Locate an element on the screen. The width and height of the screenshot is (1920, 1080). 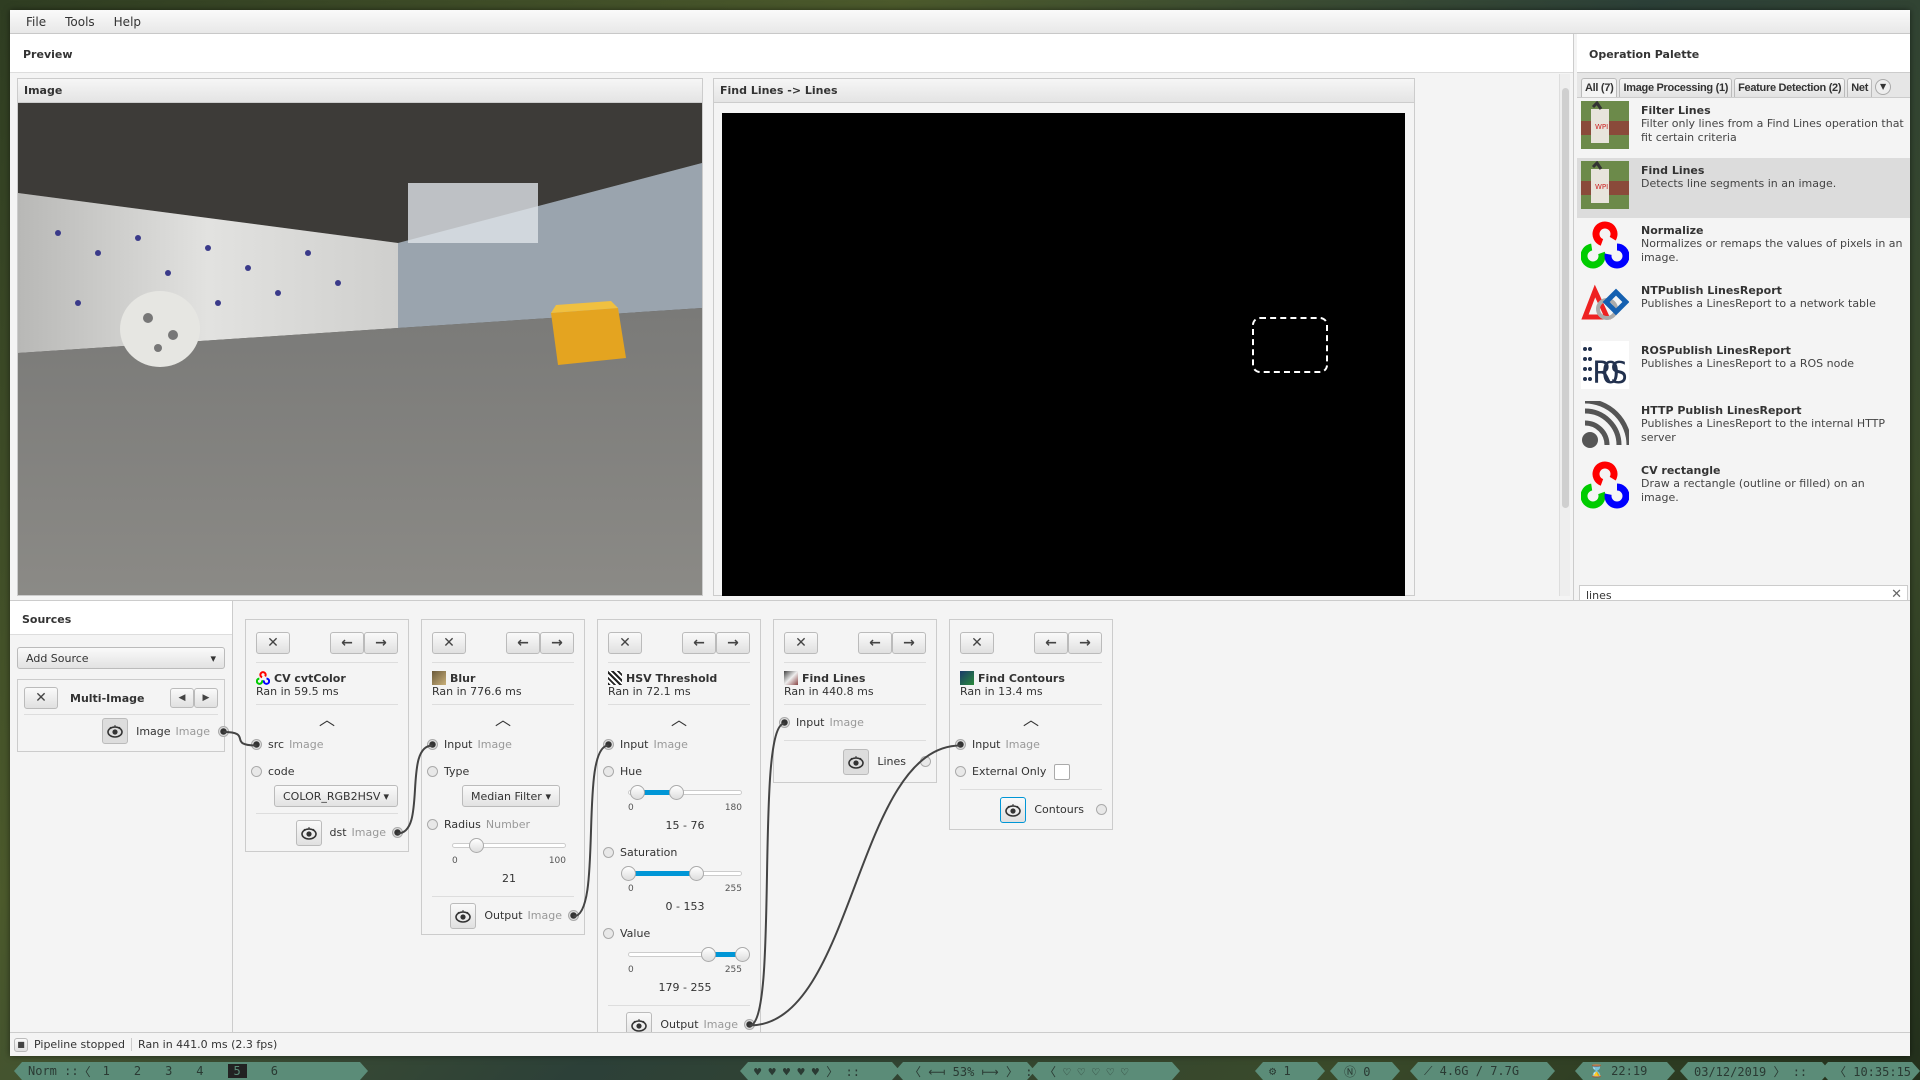
menu-bar: File Tools Help is located at coordinates (960, 22).